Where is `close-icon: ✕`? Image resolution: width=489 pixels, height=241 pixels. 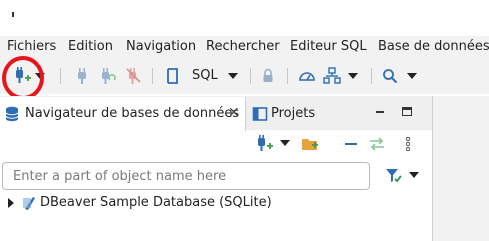 close-icon: ✕ is located at coordinates (234, 113).